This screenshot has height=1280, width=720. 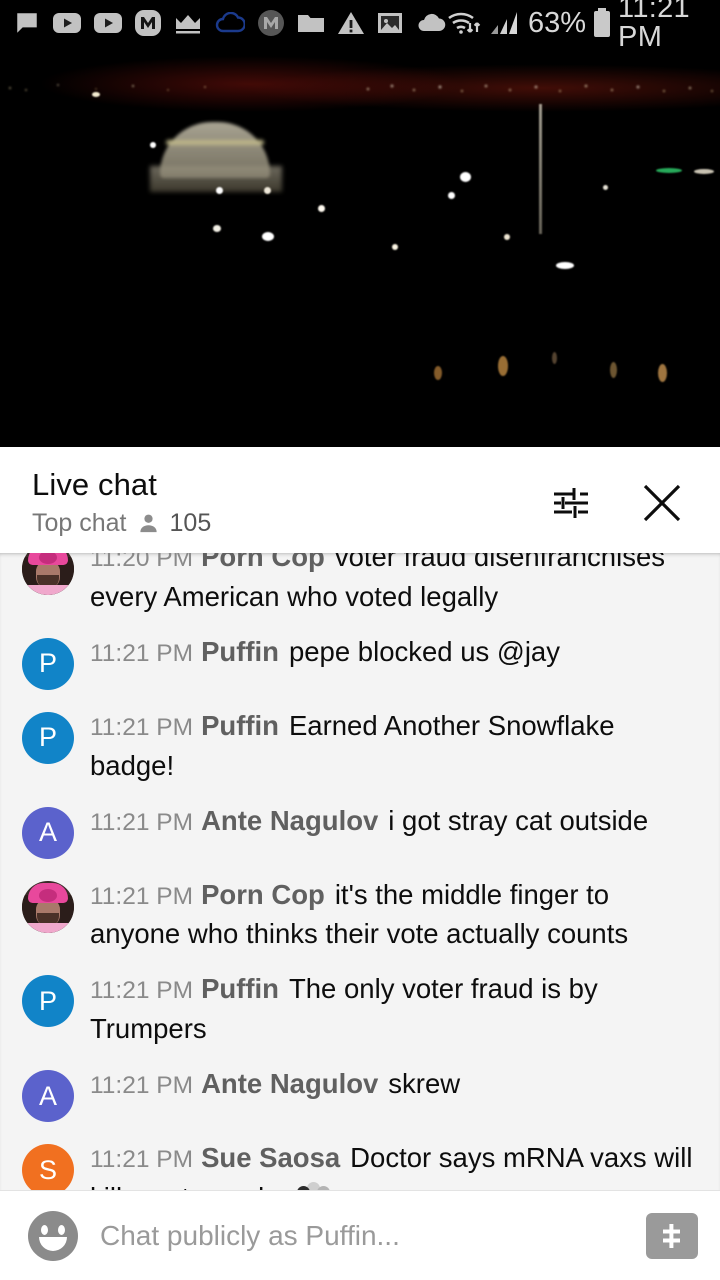 I want to click on message-text: pepe blocked us @jay, so click(x=424, y=651).